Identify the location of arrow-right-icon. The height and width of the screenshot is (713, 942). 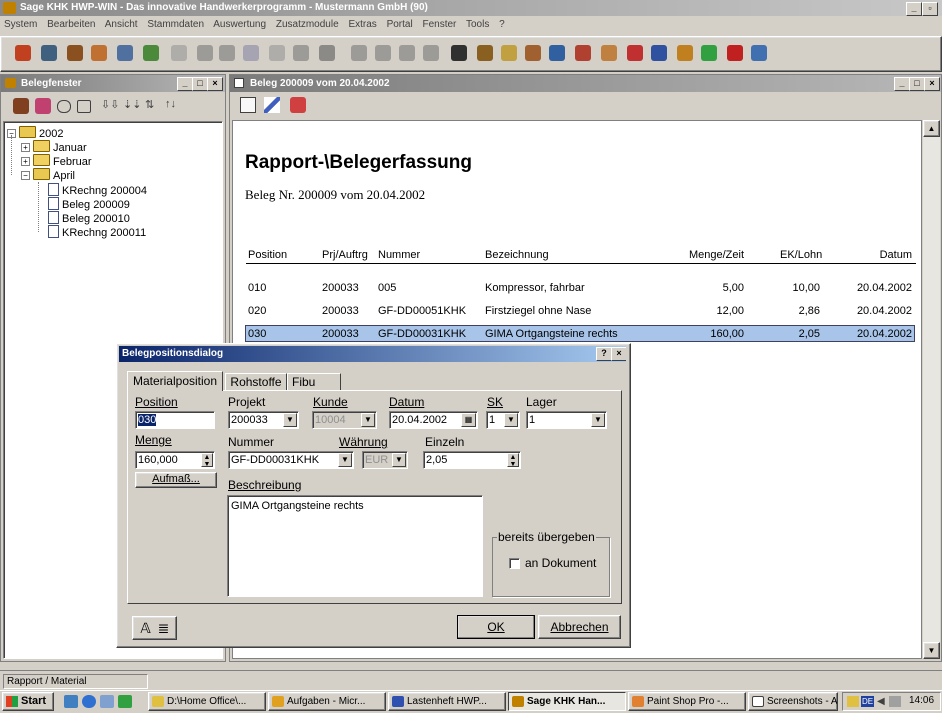
(43, 106).